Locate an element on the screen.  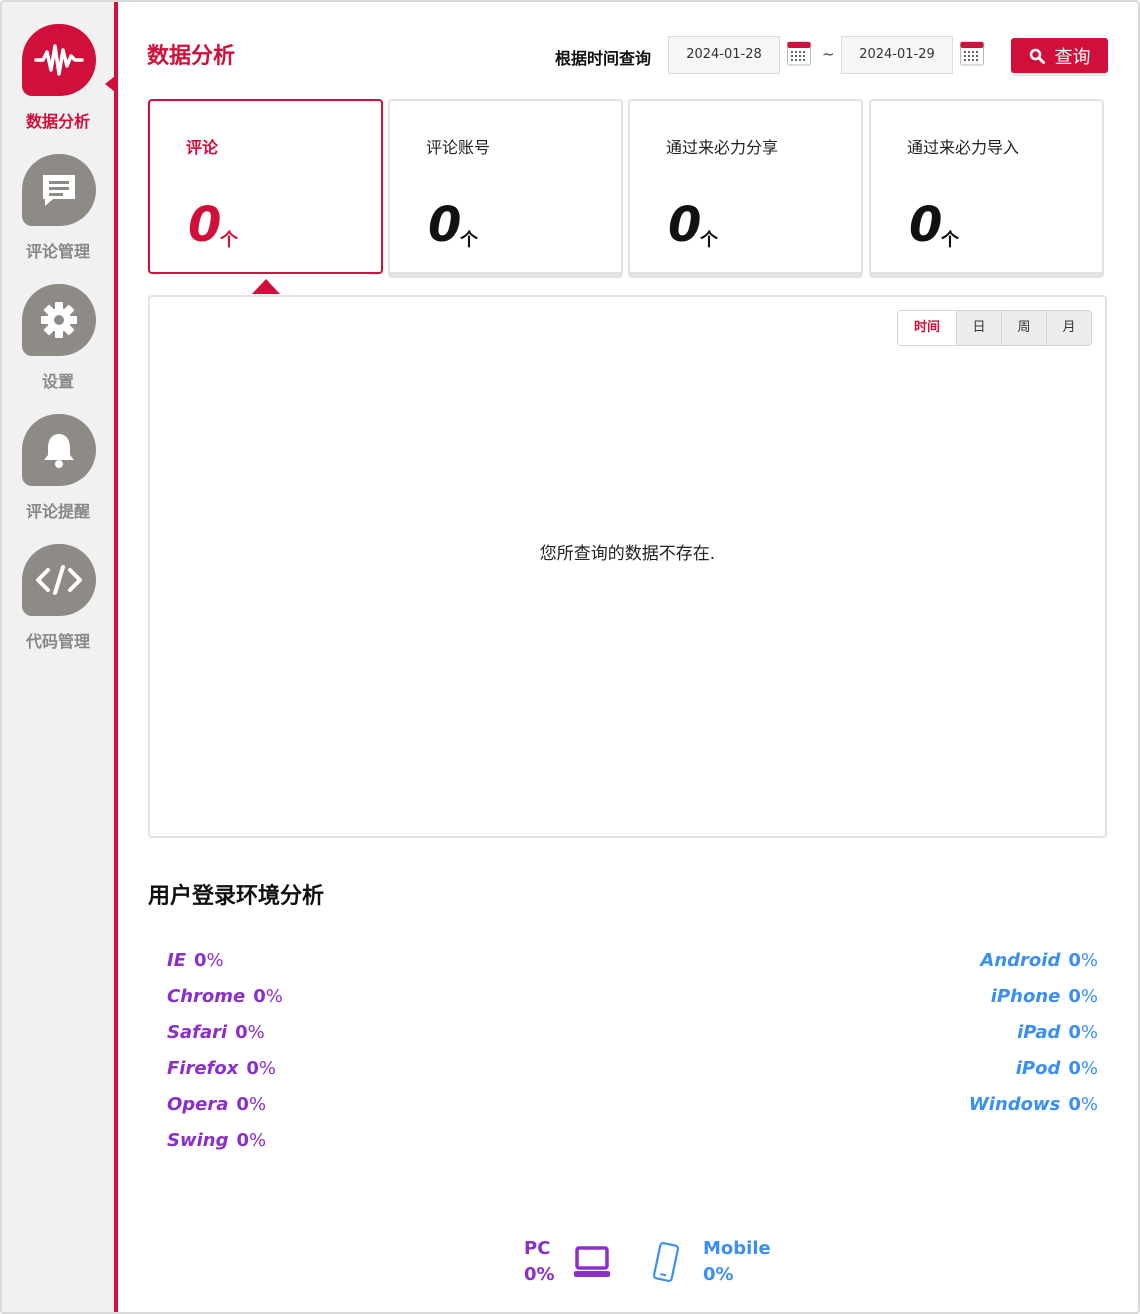
env-section-title: 用户登录环境分析 is located at coordinates (236, 896).